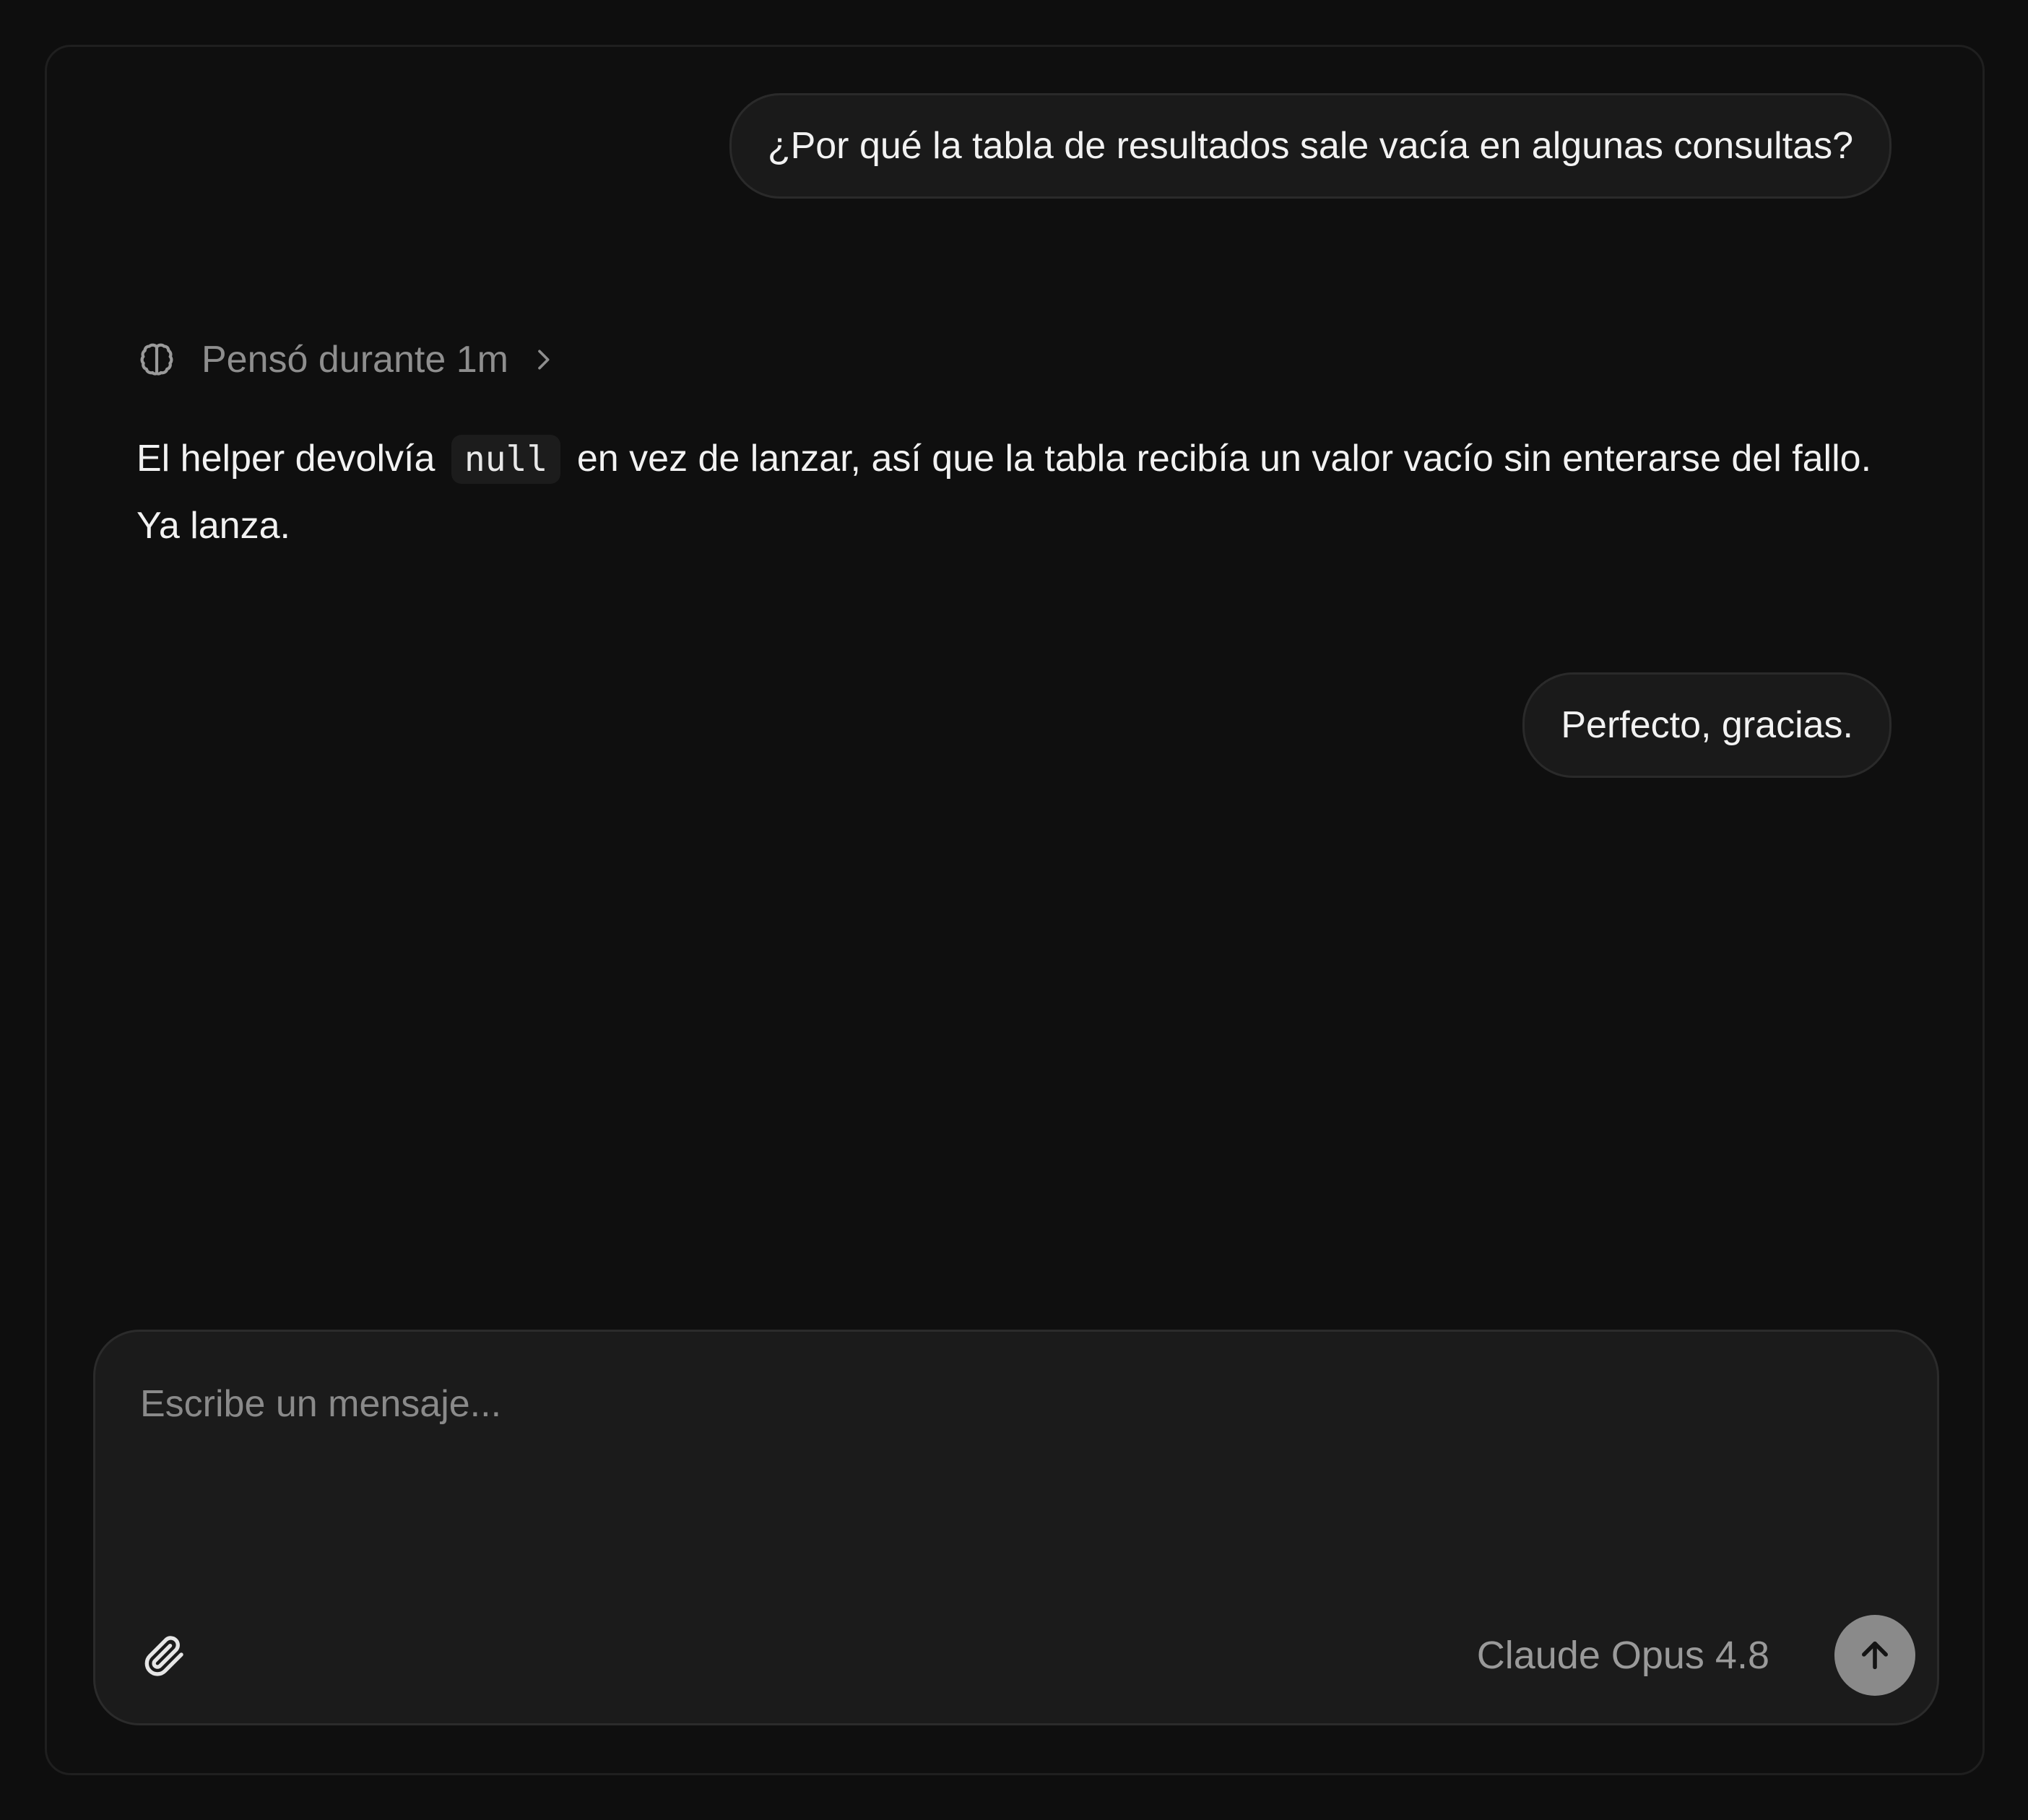 This screenshot has height=1820, width=2028. Describe the element at coordinates (156, 359) in the screenshot. I see `brain-icon` at that location.